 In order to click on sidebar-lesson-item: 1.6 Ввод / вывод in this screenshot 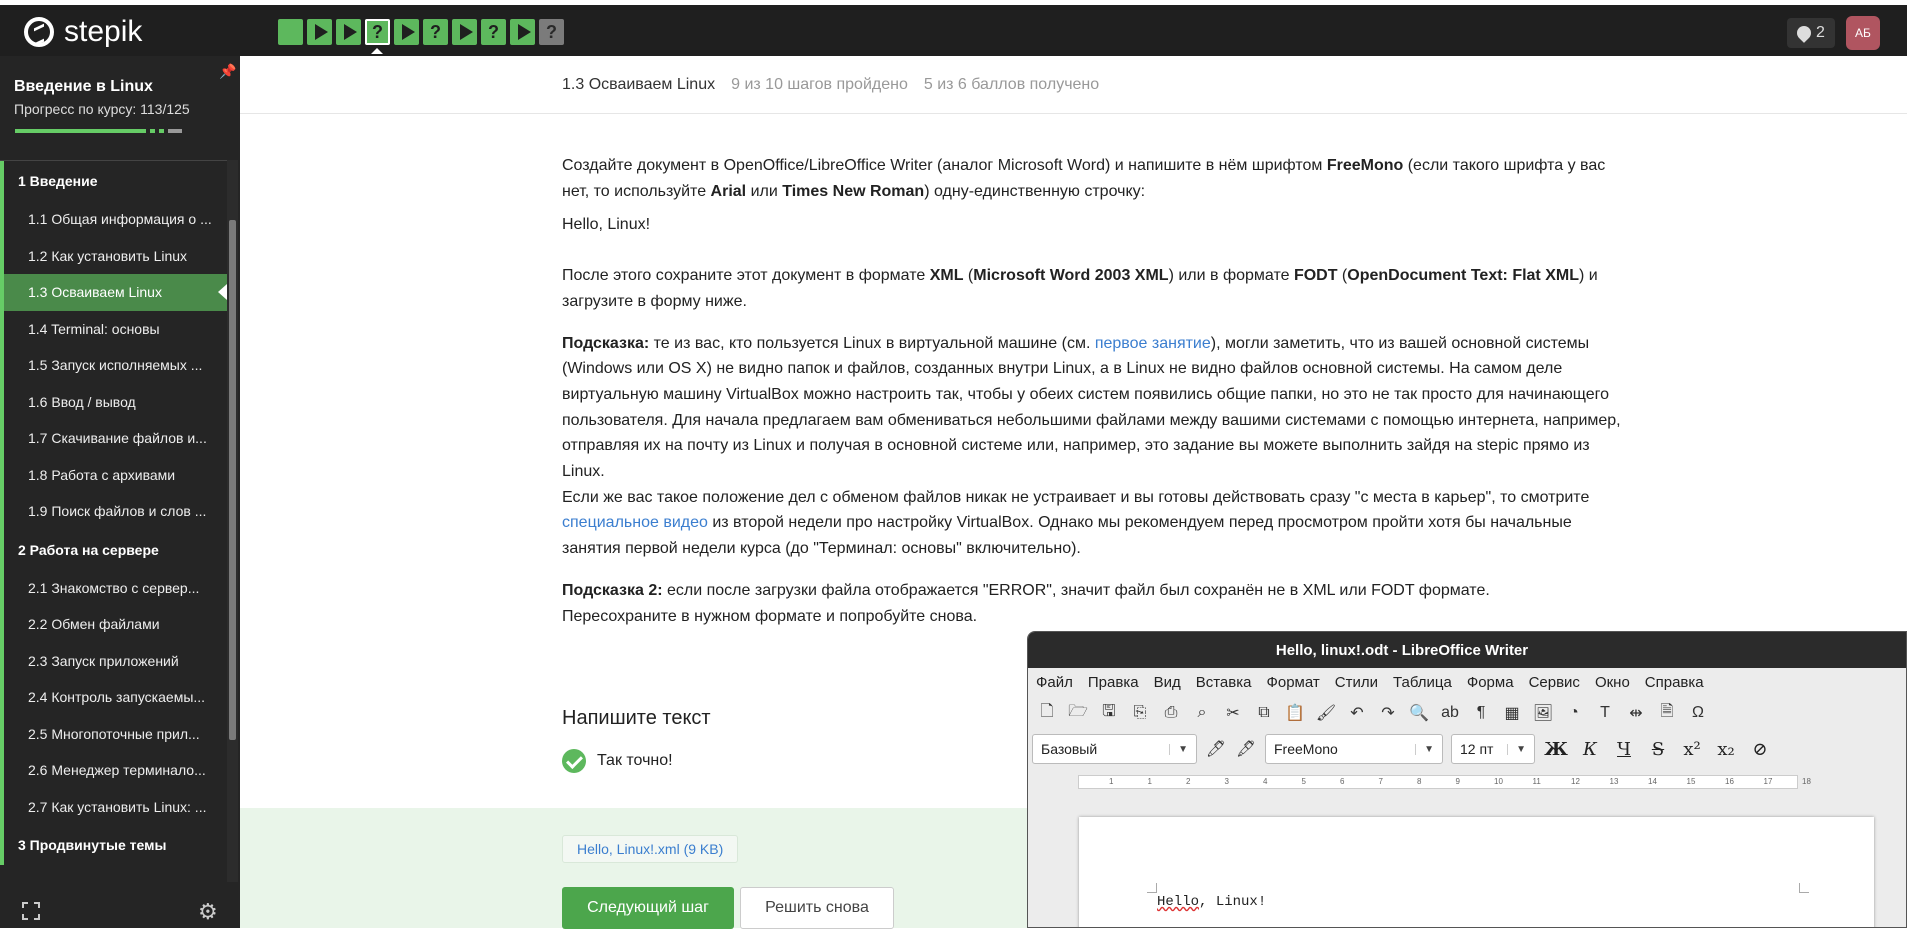, I will do `click(113, 401)`.